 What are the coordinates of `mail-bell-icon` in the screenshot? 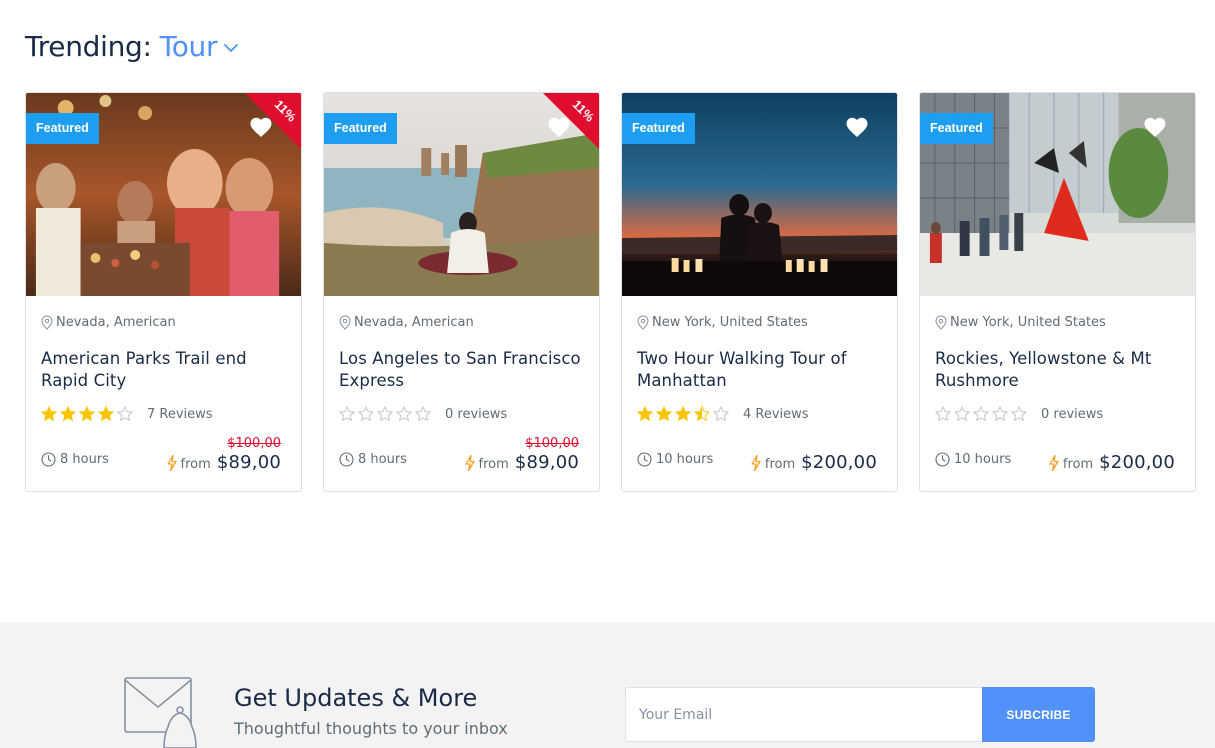 It's located at (160, 712).